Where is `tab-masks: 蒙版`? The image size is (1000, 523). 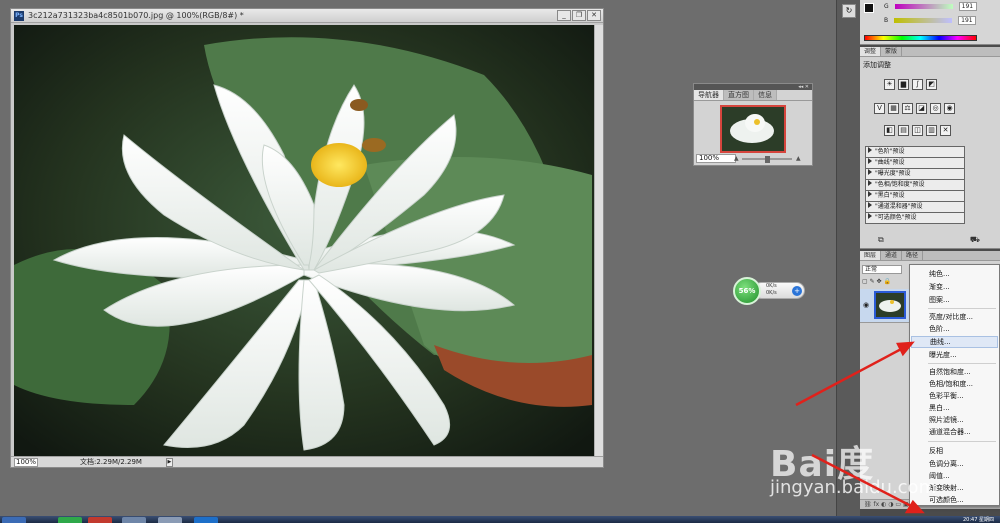 tab-masks: 蒙版 is located at coordinates (892, 51).